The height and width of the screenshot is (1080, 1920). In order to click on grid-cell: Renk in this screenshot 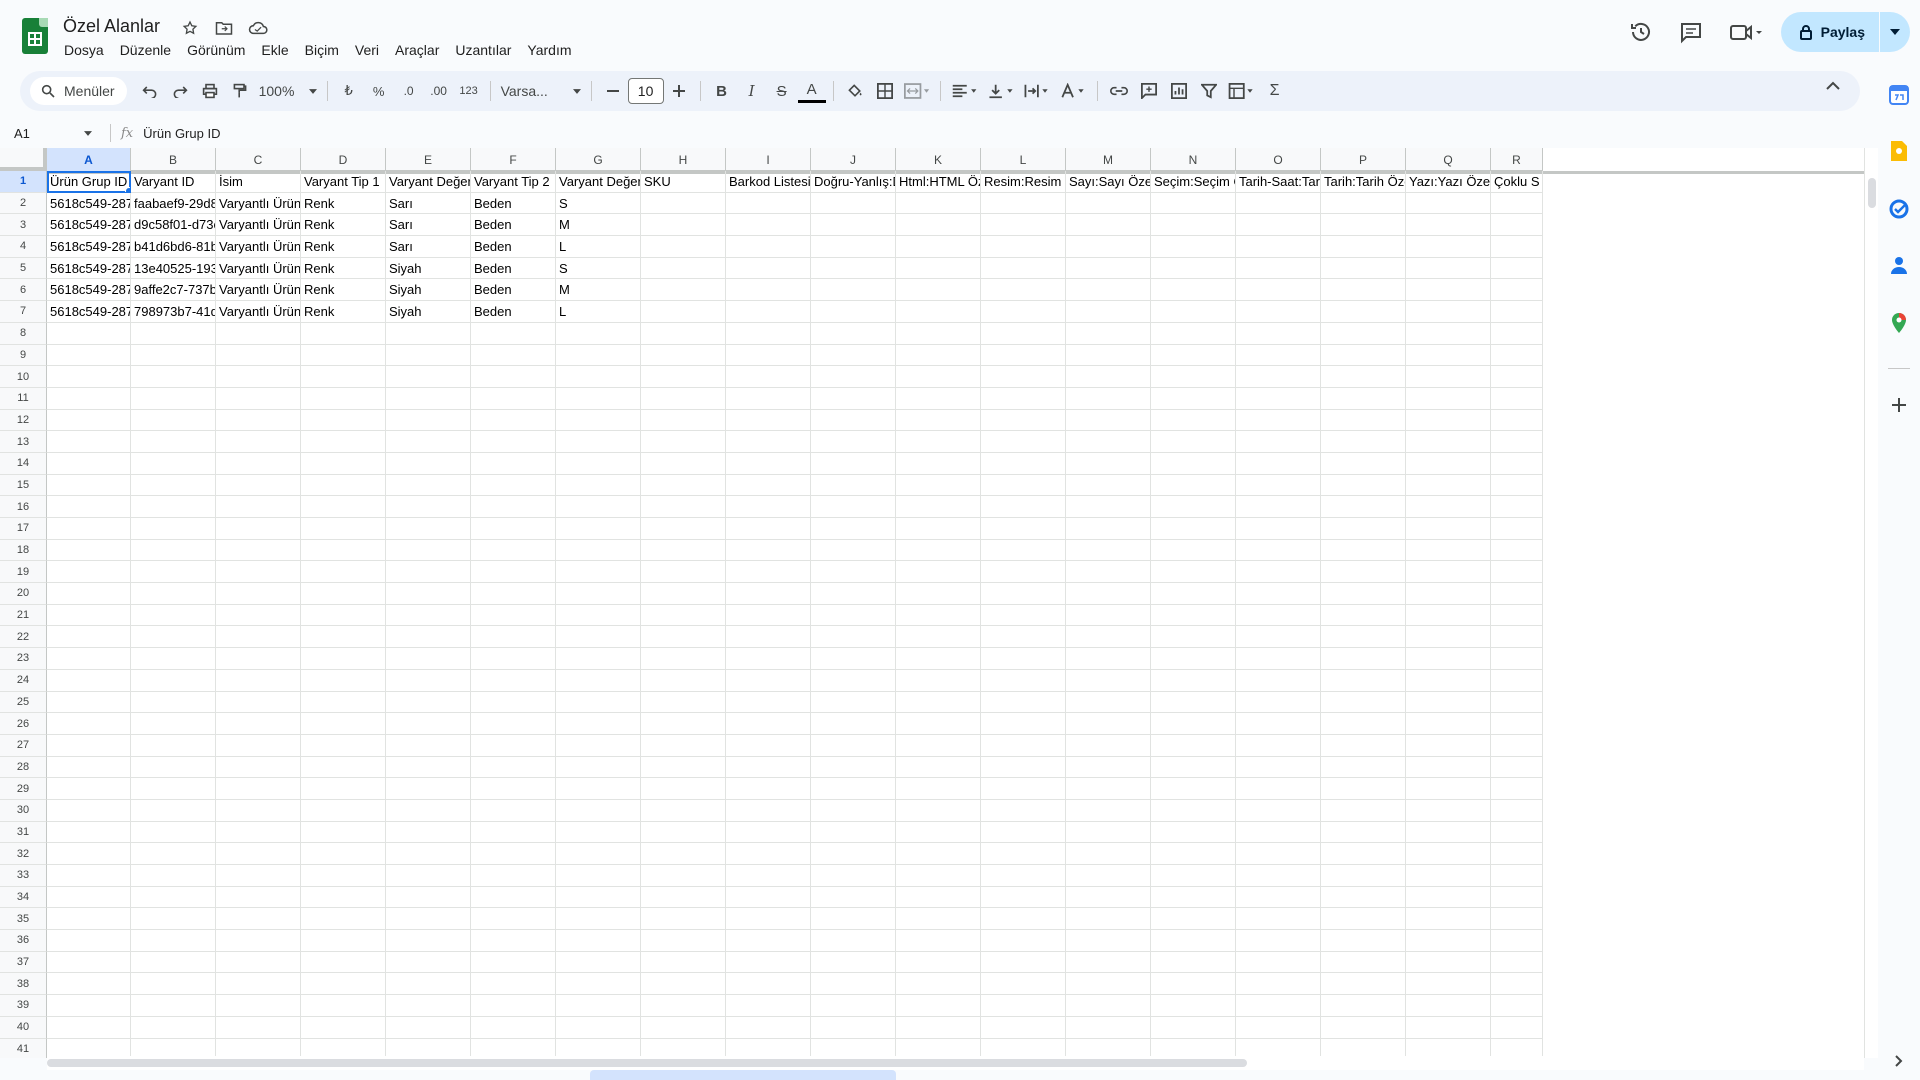, I will do `click(343, 268)`.